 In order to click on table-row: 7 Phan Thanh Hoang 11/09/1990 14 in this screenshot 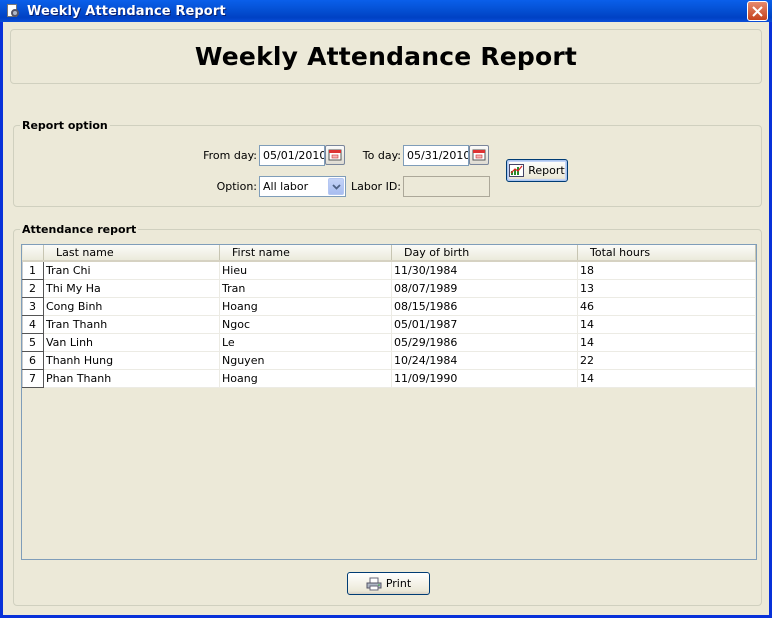, I will do `click(389, 378)`.